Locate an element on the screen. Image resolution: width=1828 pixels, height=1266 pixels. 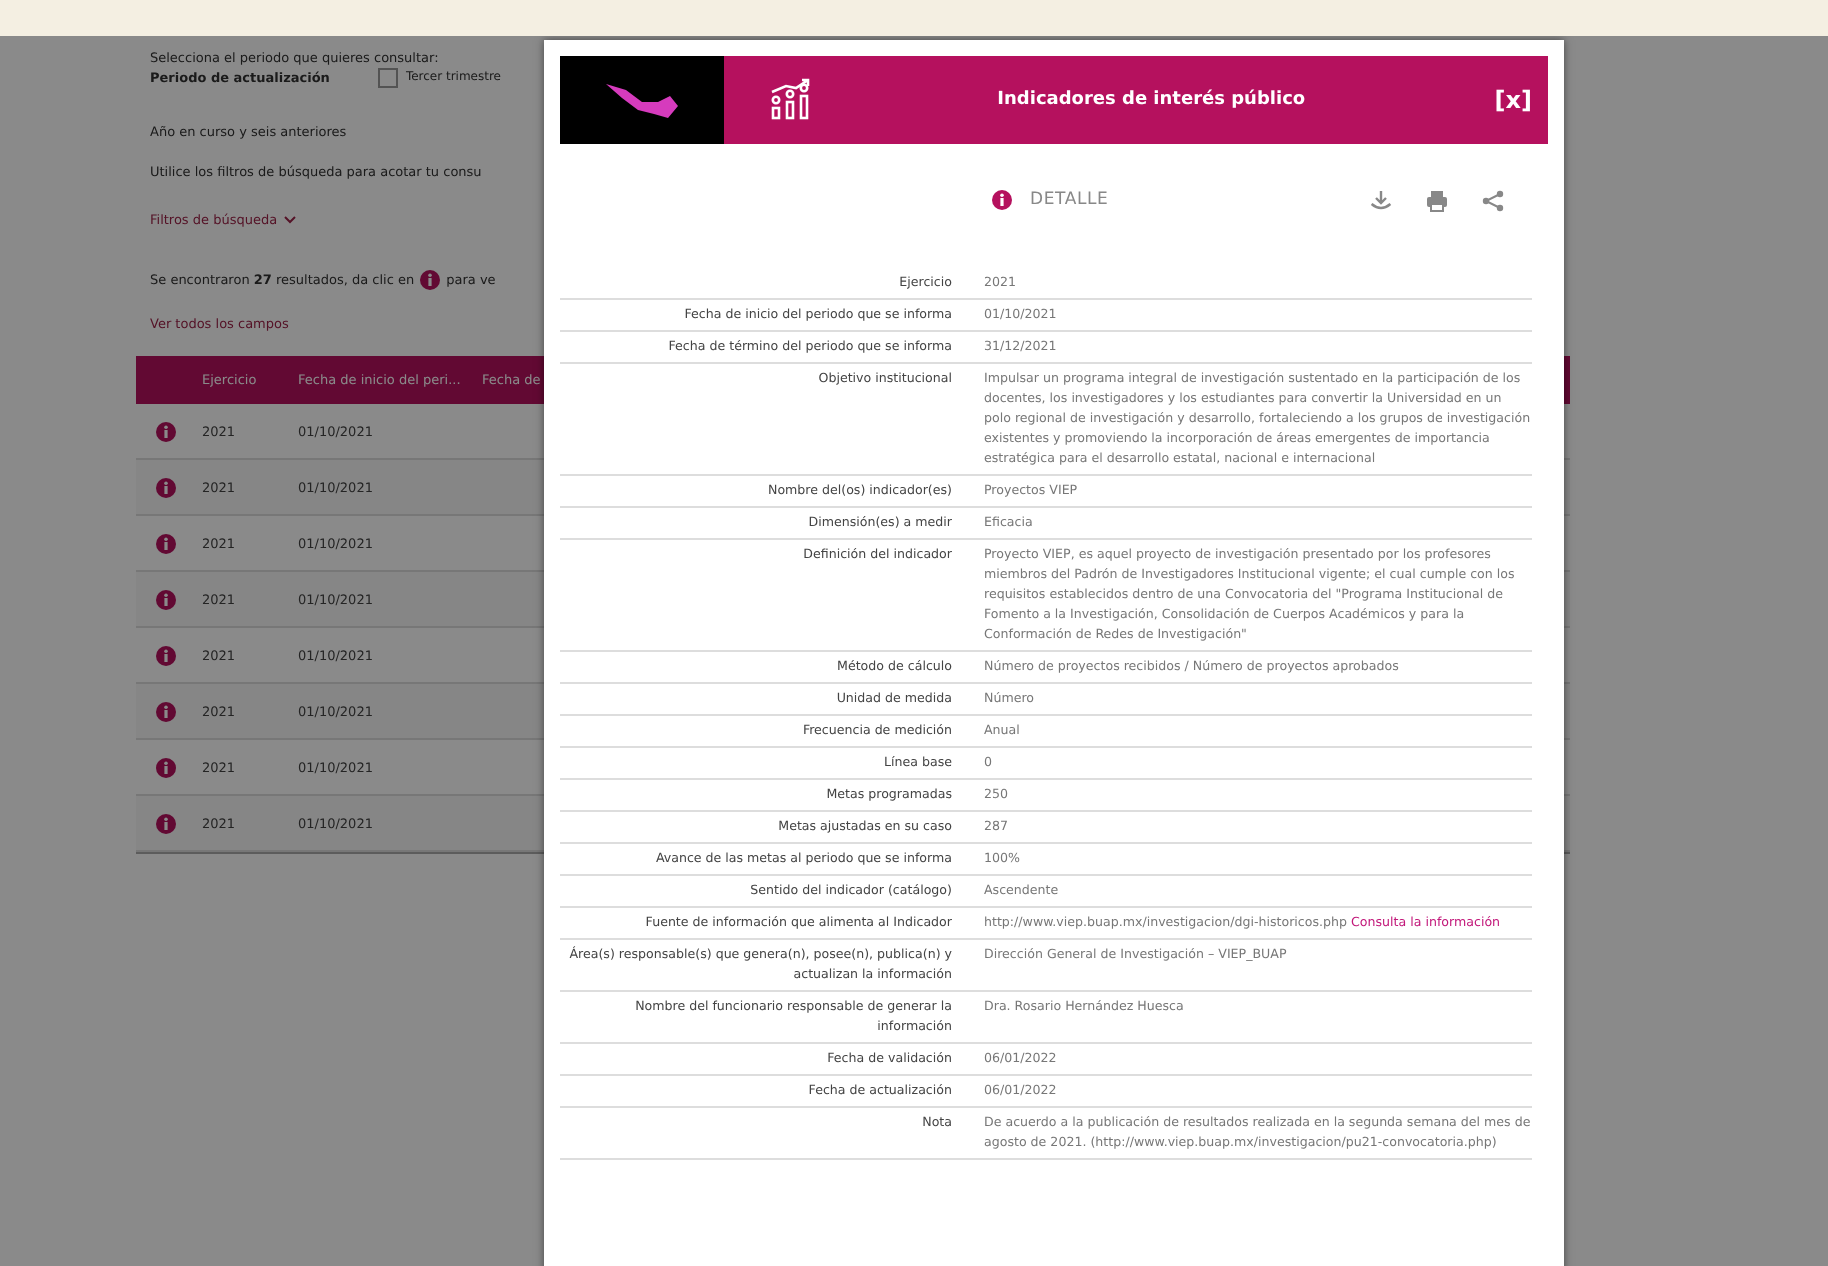
logo-icon is located at coordinates (642, 100).